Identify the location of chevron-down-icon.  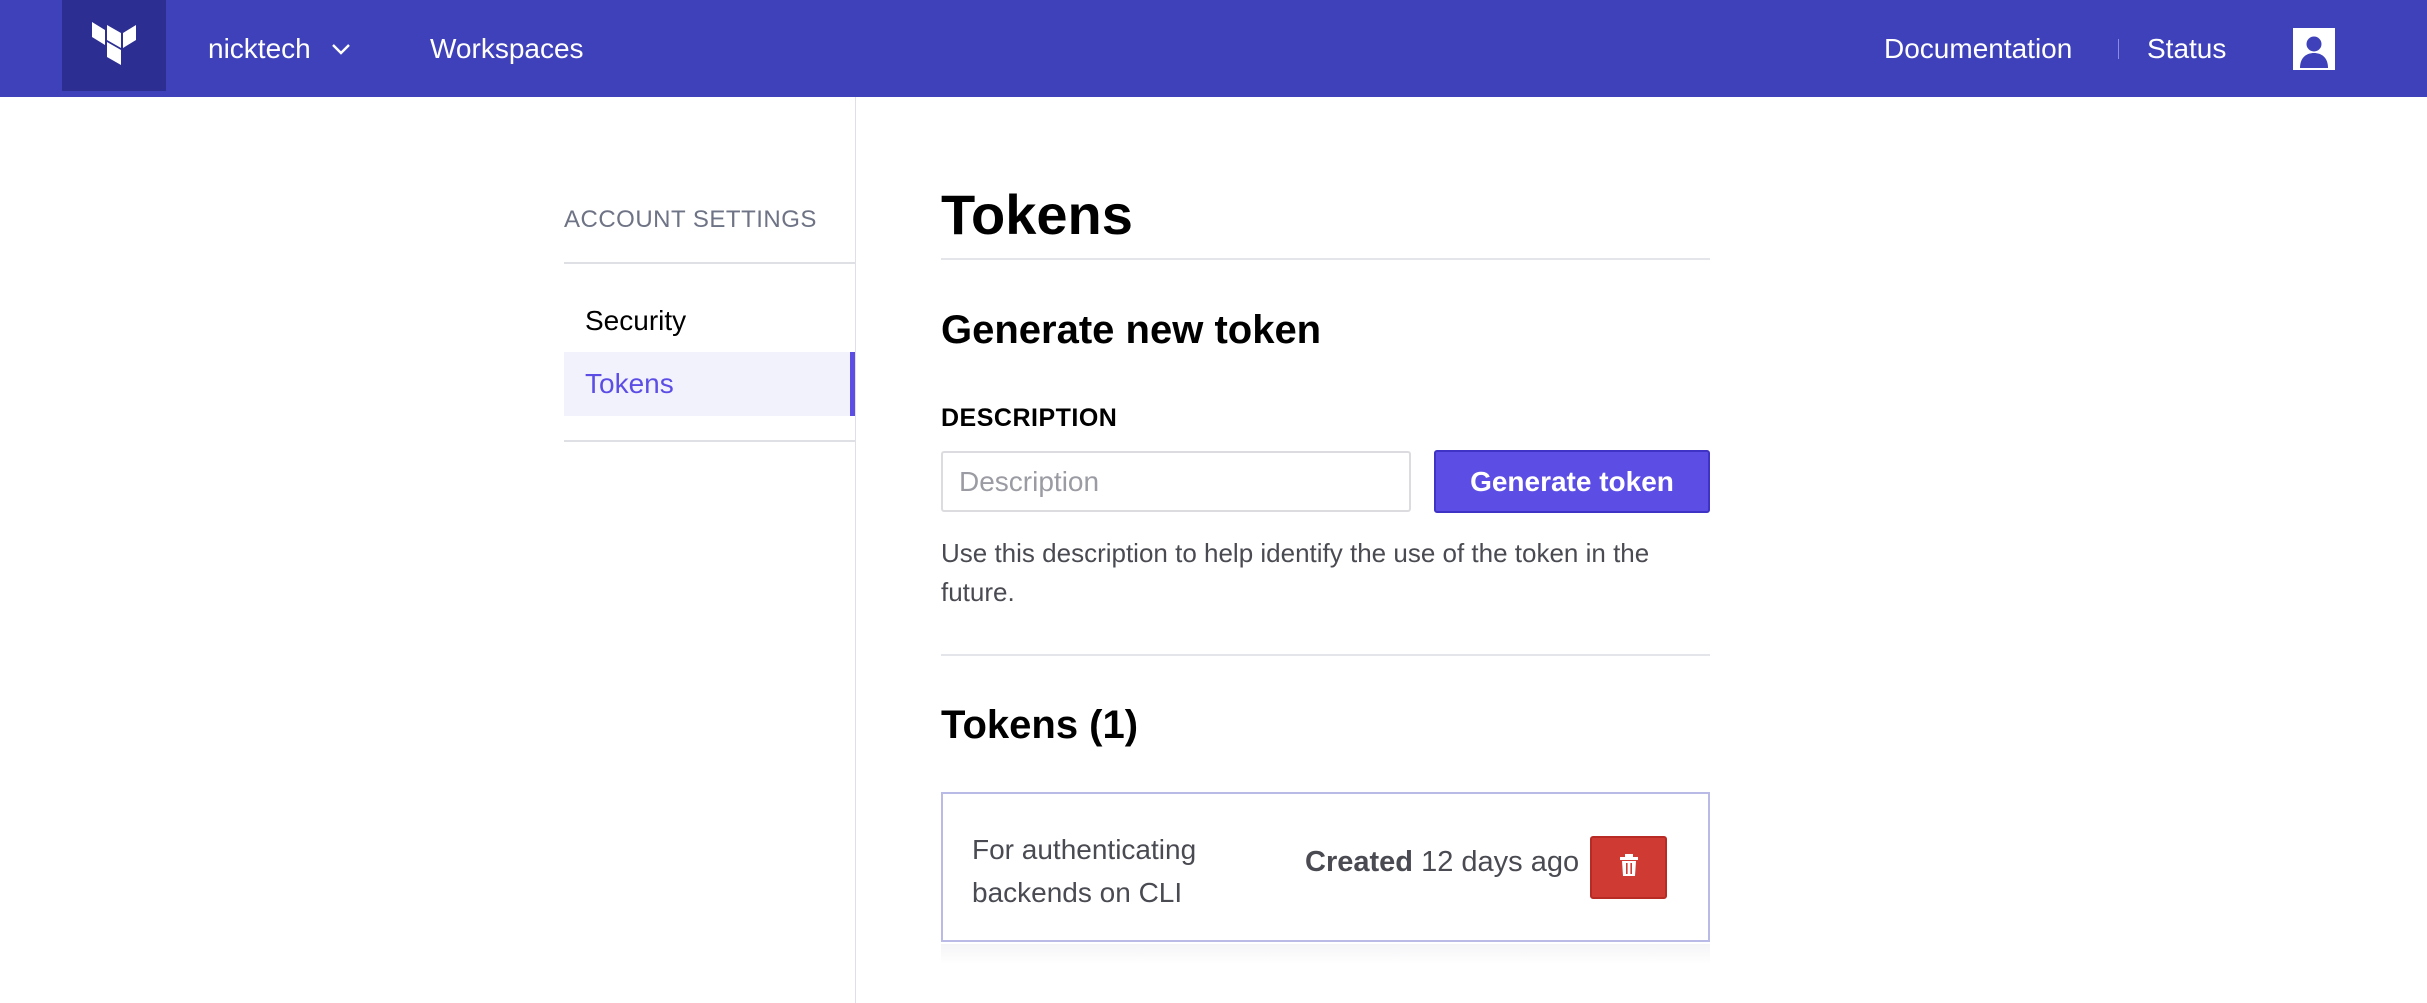
(341, 49).